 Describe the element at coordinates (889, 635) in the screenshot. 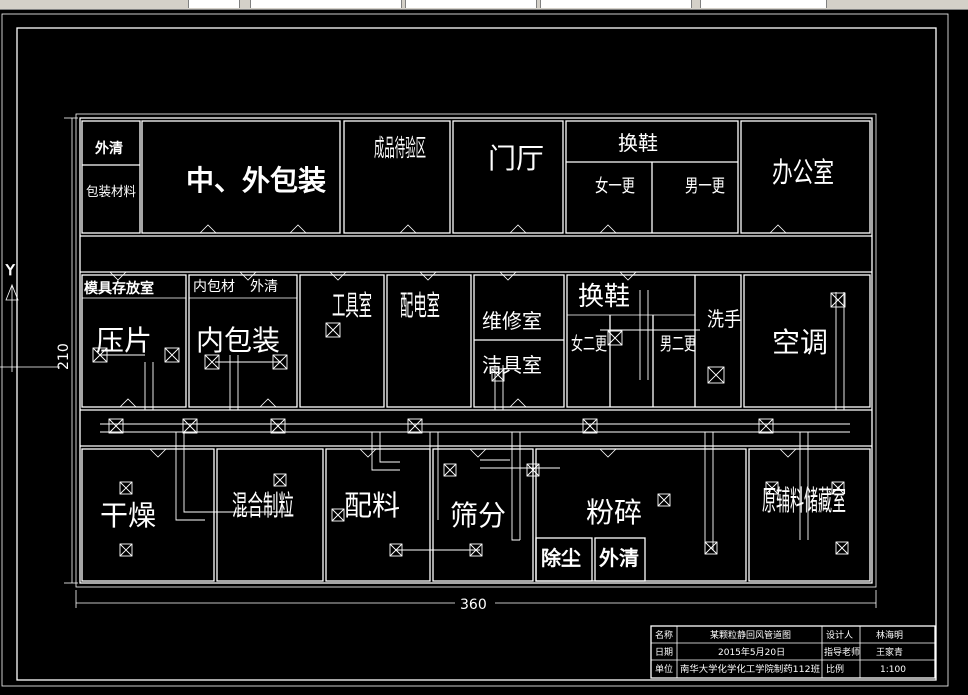

I see `title-block-designer-value: 林海明` at that location.